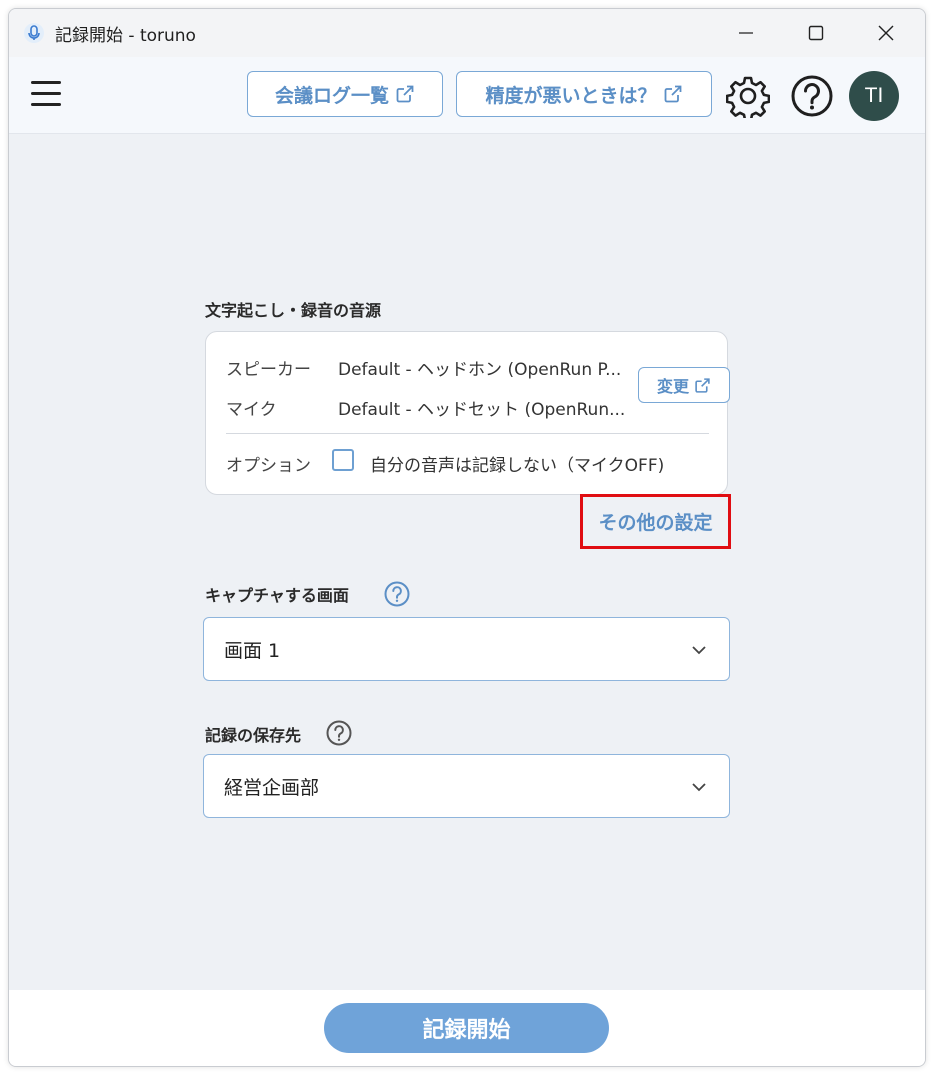 Image resolution: width=936 pixels, height=1073 pixels. What do you see at coordinates (34, 33) in the screenshot?
I see `microphone-icon` at bounding box center [34, 33].